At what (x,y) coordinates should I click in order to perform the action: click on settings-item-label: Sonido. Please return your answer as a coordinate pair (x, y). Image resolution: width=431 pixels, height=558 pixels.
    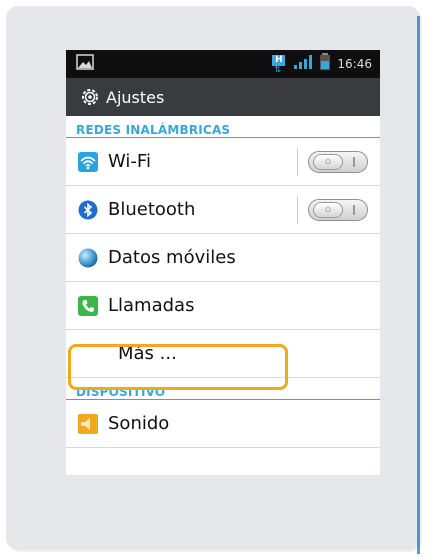
    Looking at the image, I should click on (139, 423).